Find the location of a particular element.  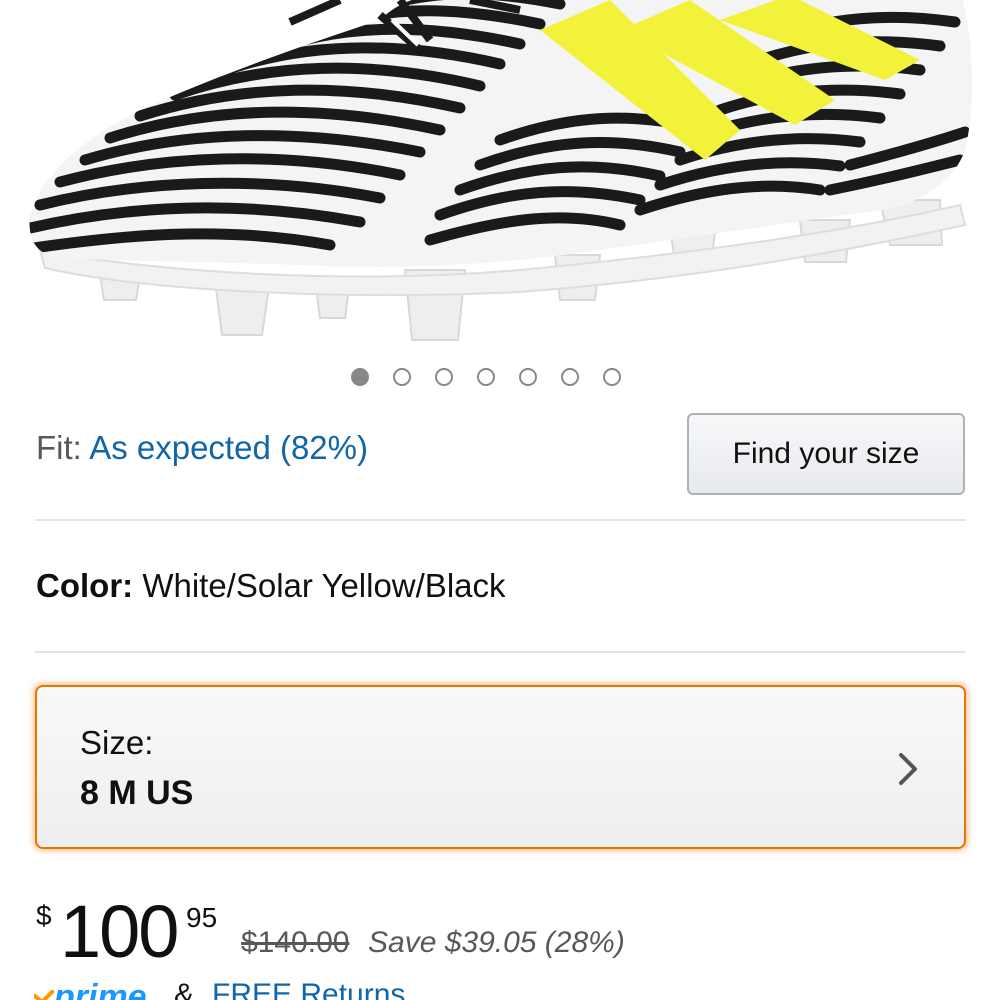

size-value: 8 M US is located at coordinates (137, 793).